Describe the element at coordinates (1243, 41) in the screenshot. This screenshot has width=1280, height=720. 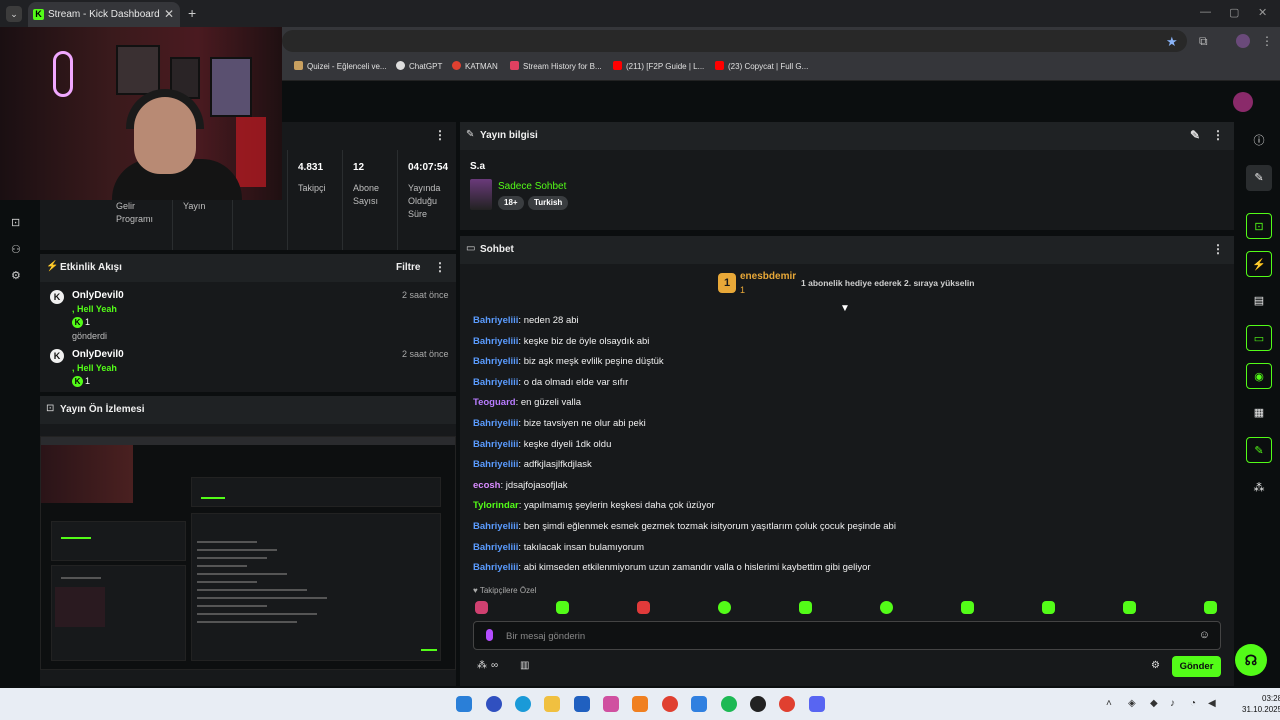
I see `profile-avatar` at that location.